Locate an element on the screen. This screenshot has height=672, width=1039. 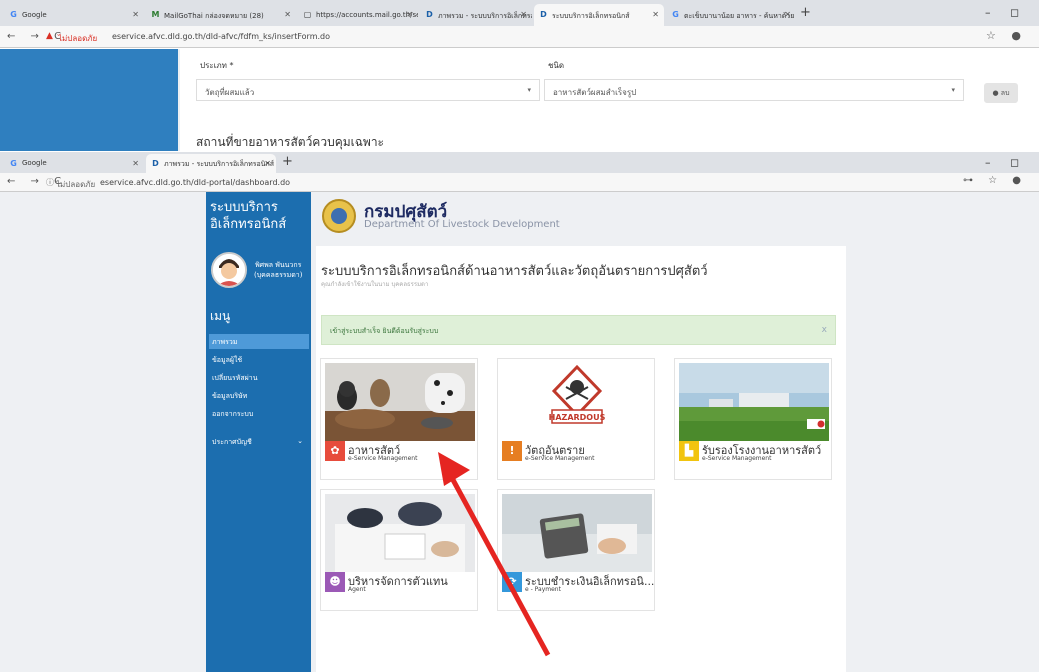
factory-image is located at coordinates (754, 402).